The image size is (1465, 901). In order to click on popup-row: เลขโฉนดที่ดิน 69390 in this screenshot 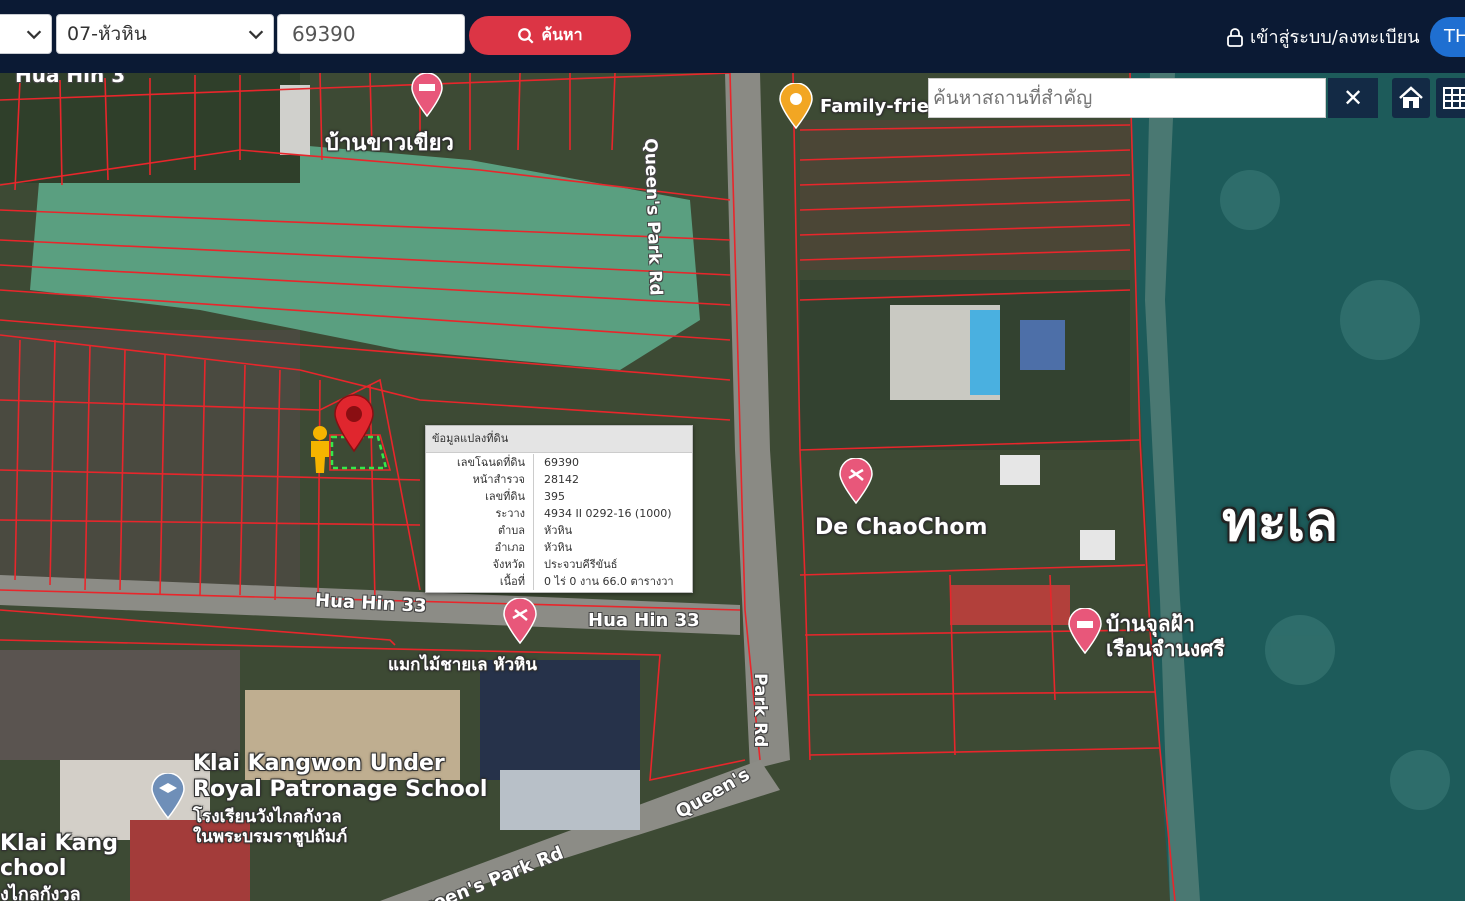, I will do `click(559, 462)`.